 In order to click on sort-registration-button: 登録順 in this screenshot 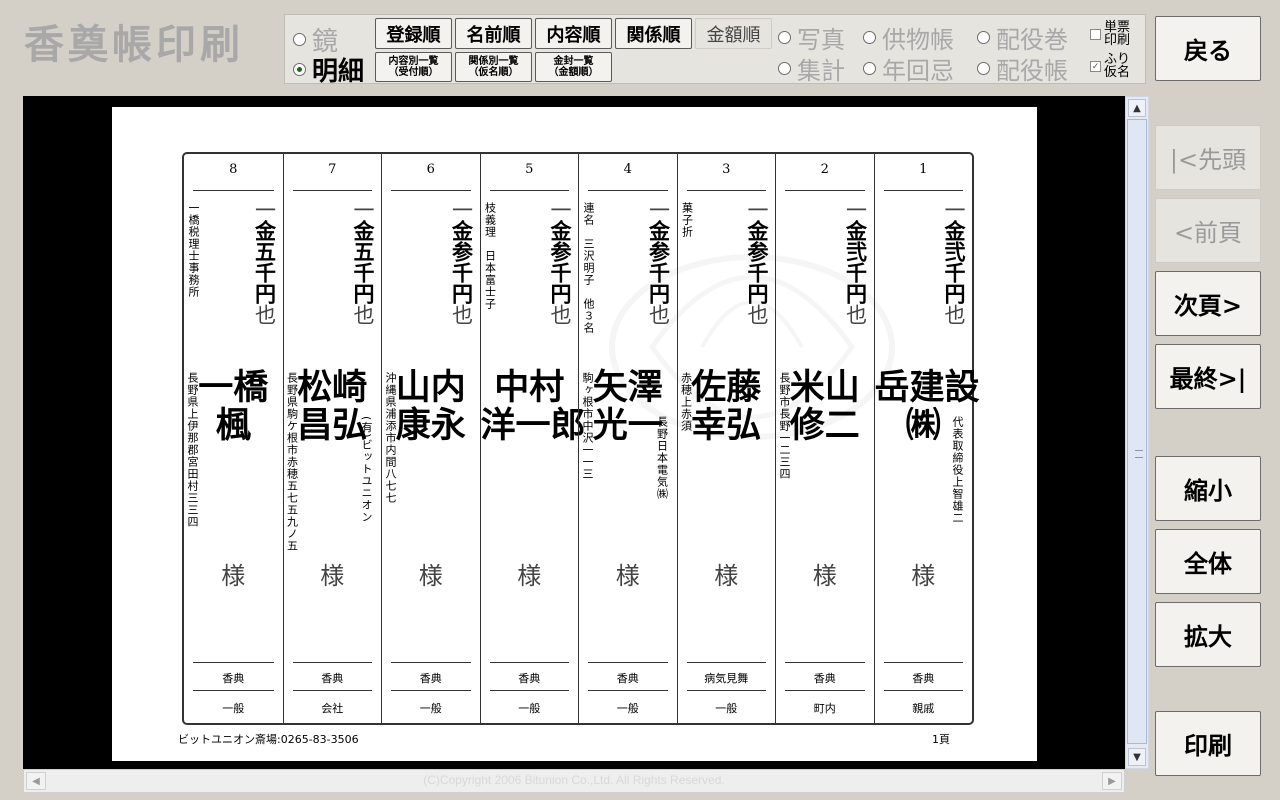, I will do `click(413, 33)`.